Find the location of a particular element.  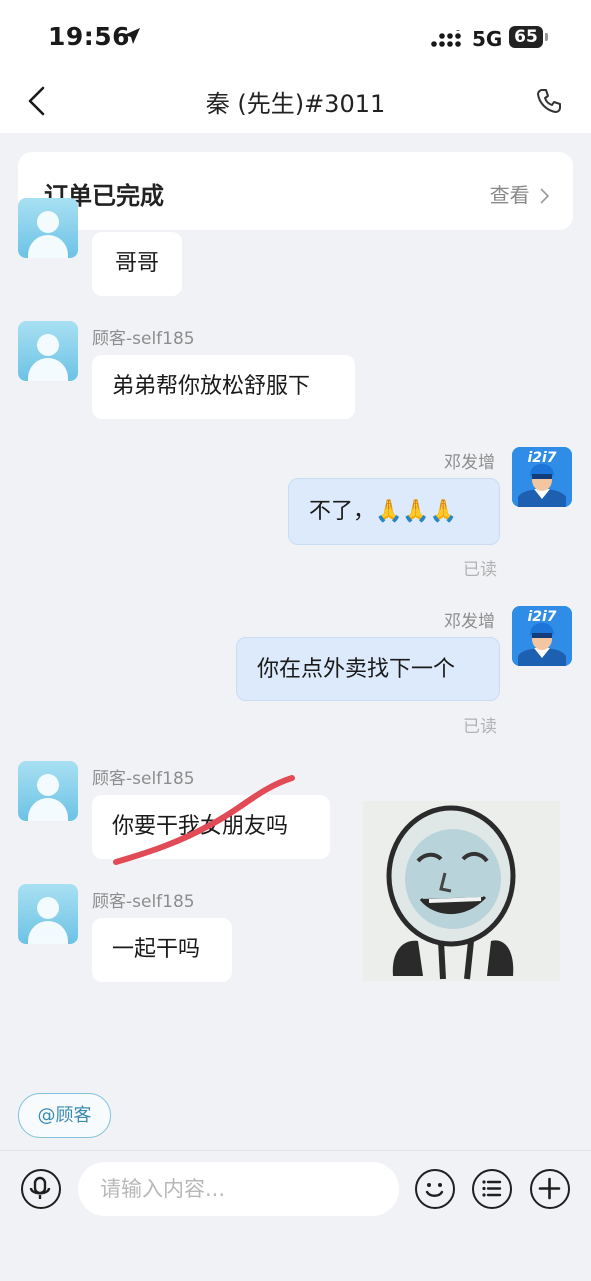

back-icon is located at coordinates (37, 103).